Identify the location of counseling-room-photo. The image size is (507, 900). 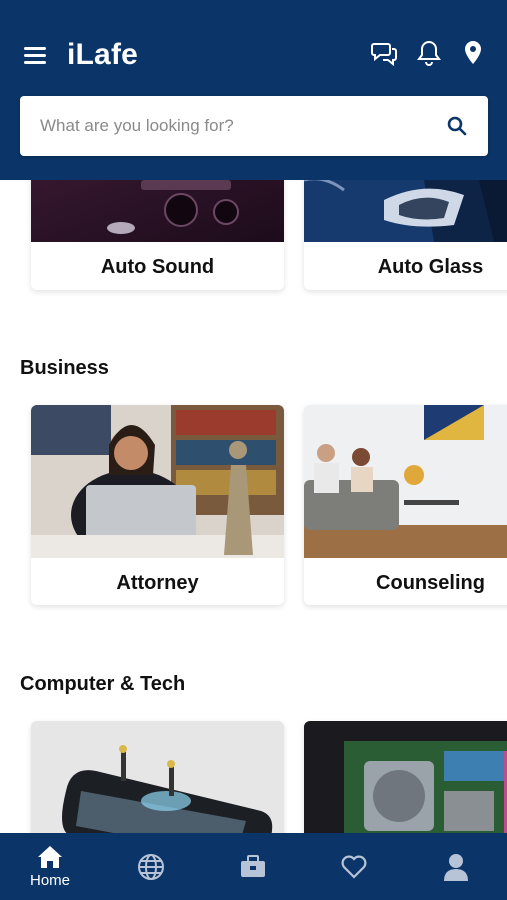
(405, 481).